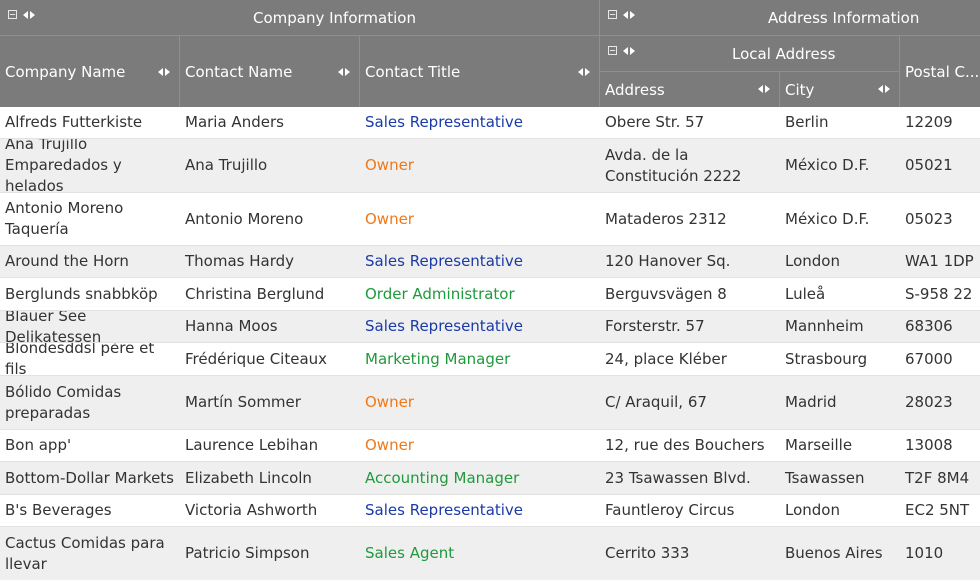 The image size is (980, 580). Describe the element at coordinates (270, 478) in the screenshot. I see `cell-contact-name: Elizabeth Lincoln` at that location.